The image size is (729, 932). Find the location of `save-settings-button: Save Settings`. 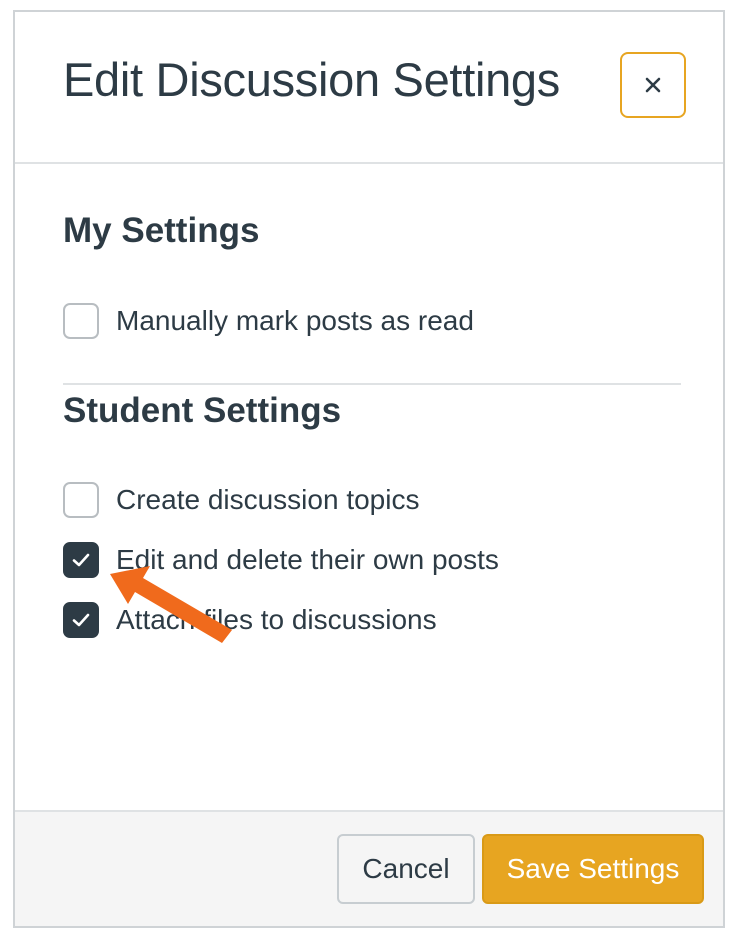

save-settings-button: Save Settings is located at coordinates (593, 869).